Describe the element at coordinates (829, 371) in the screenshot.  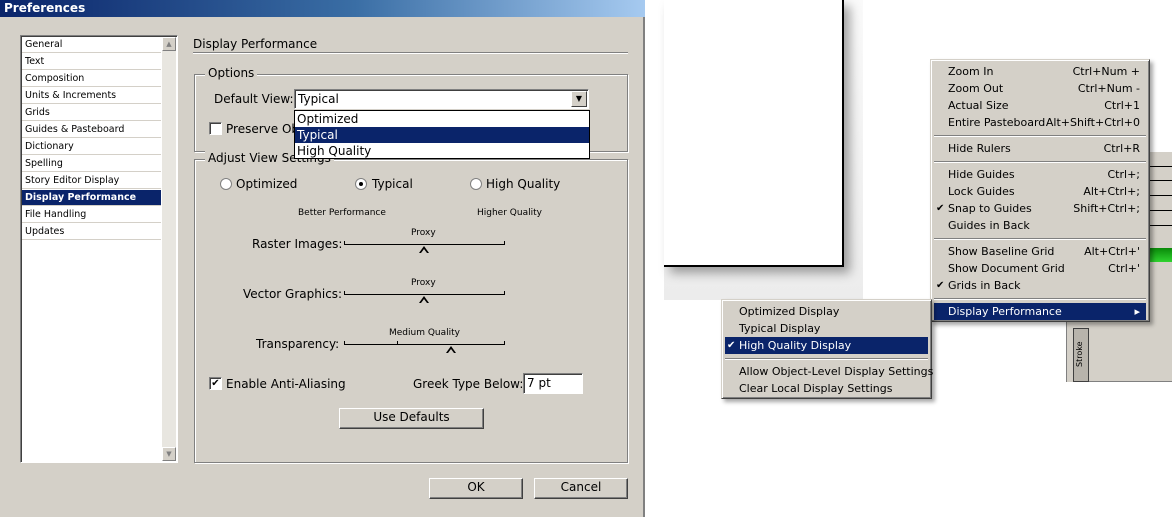
I see `submenu-item-allow-object-level: Allow Object-Level Display Settings` at that location.